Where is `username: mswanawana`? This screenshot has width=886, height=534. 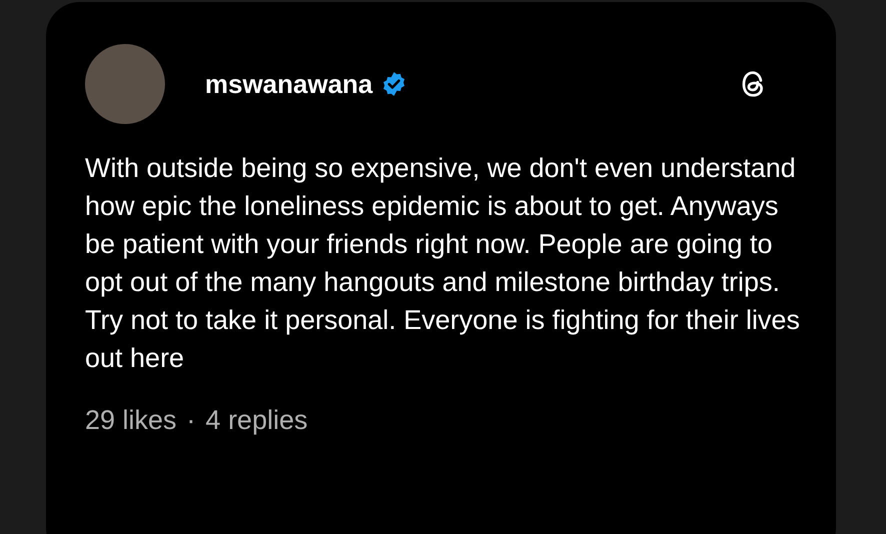 username: mswanawana is located at coordinates (289, 84).